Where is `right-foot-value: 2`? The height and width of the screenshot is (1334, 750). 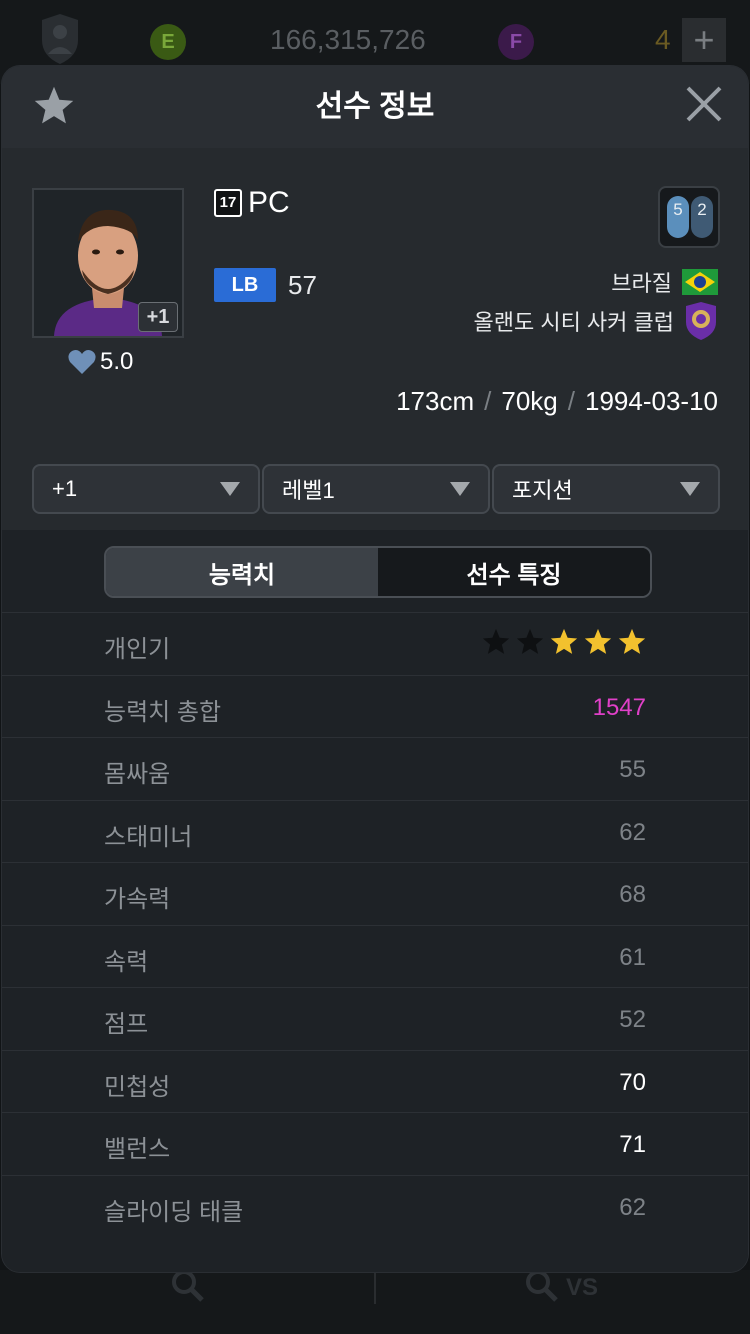 right-foot-value: 2 is located at coordinates (702, 209).